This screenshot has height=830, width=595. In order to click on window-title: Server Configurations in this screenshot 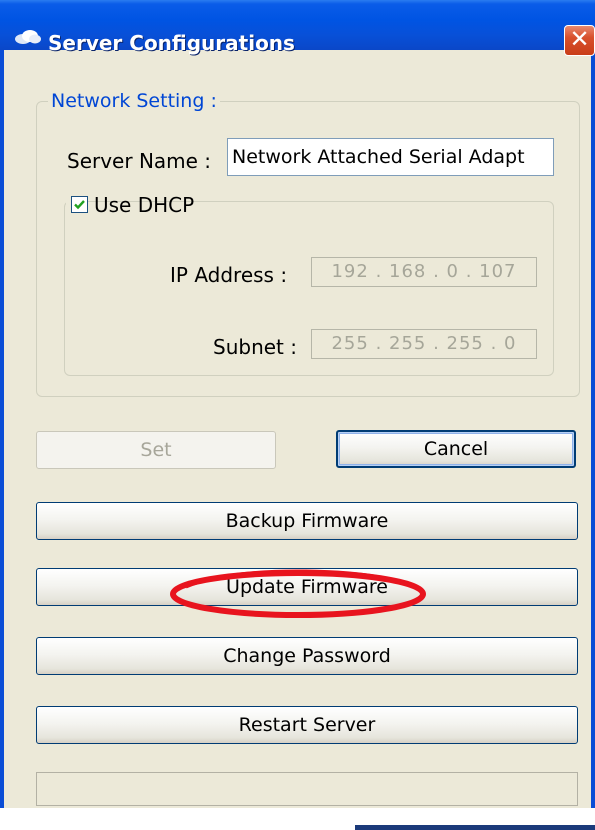, I will do `click(171, 43)`.